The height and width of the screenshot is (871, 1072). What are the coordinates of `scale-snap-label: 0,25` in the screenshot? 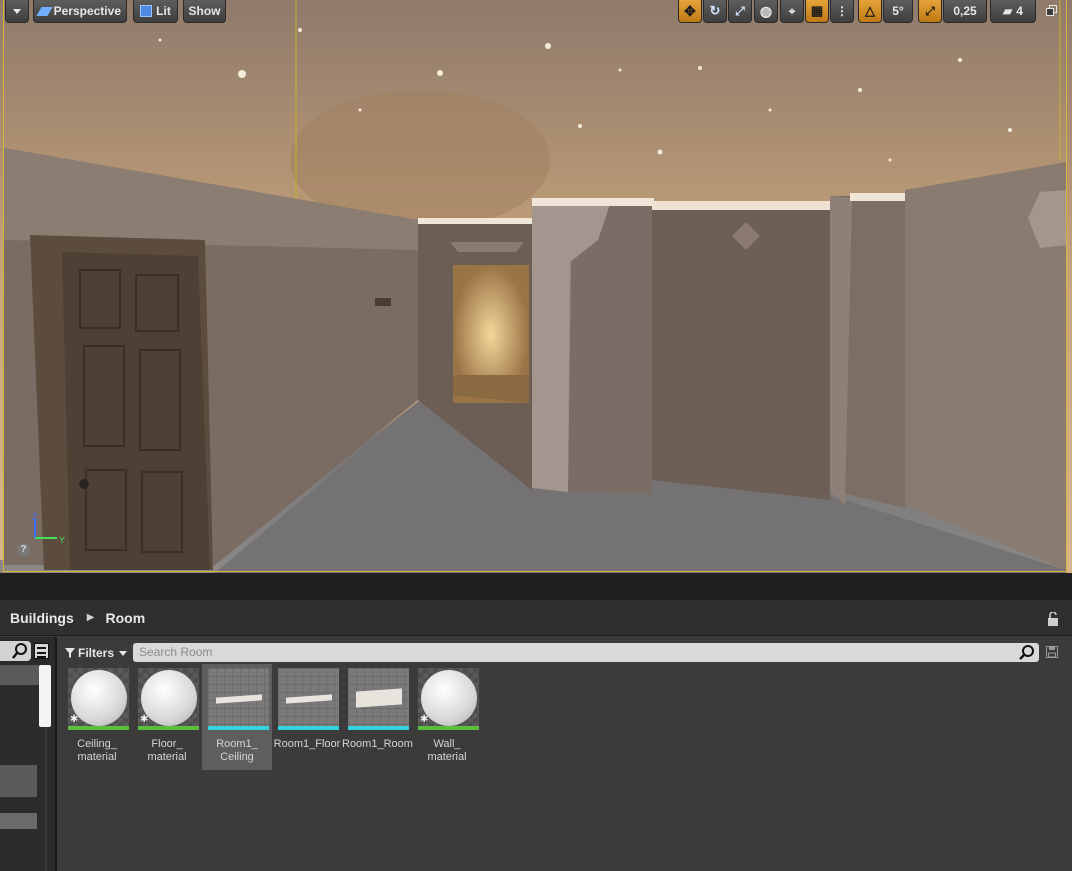 It's located at (965, 11).